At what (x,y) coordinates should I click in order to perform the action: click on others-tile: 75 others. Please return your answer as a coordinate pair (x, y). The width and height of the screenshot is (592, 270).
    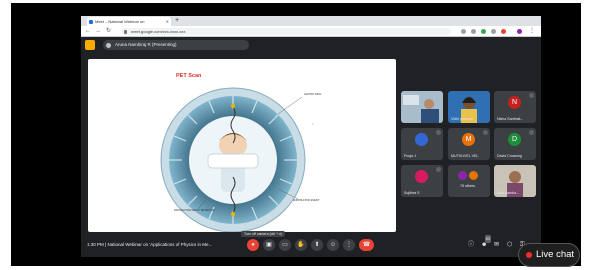
    Looking at the image, I should click on (469, 181).